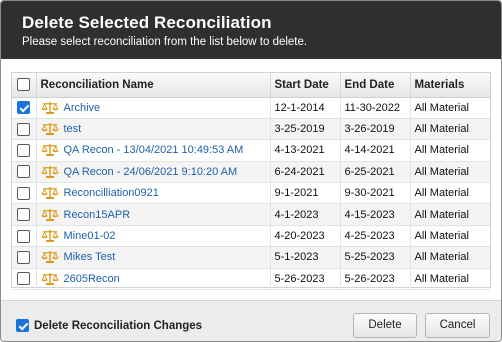 Image resolution: width=502 pixels, height=342 pixels. What do you see at coordinates (153, 236) in the screenshot?
I see `name-cell: Mine01-02` at bounding box center [153, 236].